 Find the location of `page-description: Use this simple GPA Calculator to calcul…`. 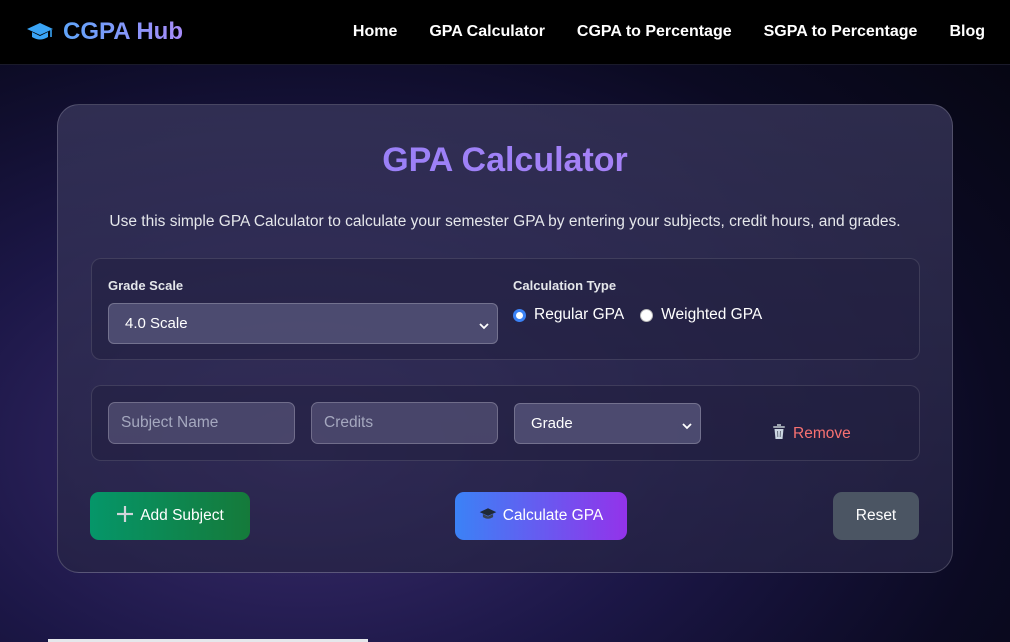

page-description: Use this simple GPA Calculator to calcul… is located at coordinates (505, 221).